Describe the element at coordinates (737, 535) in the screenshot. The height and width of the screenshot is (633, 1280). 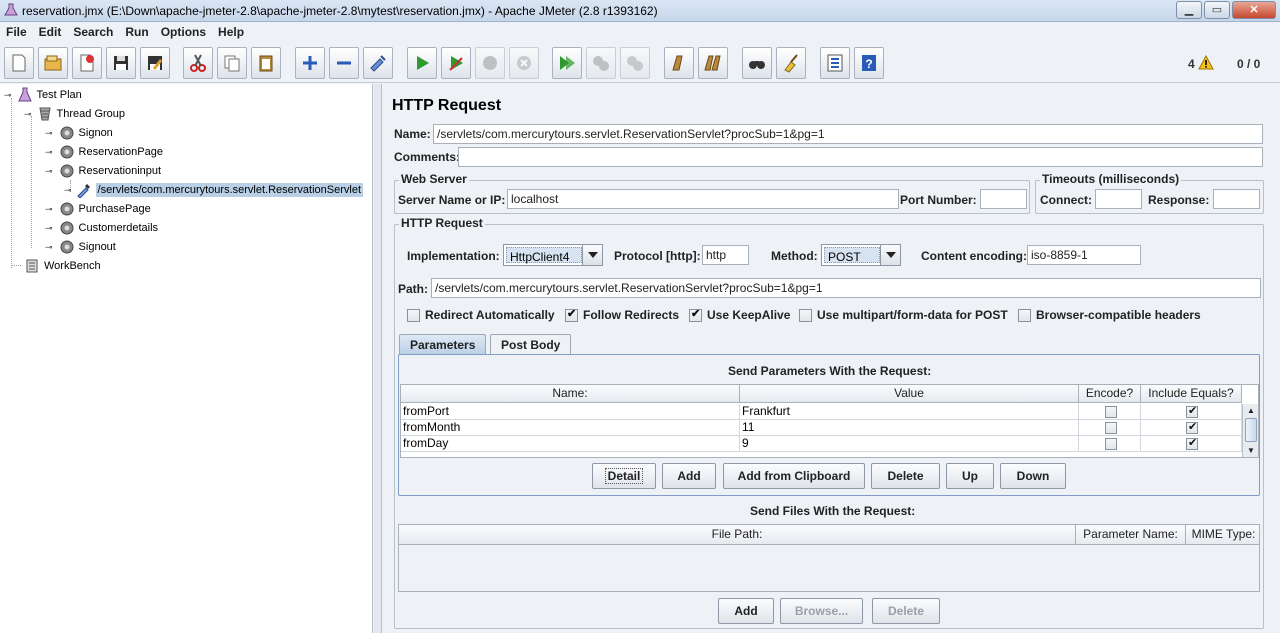
I see `column-header-file-path: File Path:` at that location.